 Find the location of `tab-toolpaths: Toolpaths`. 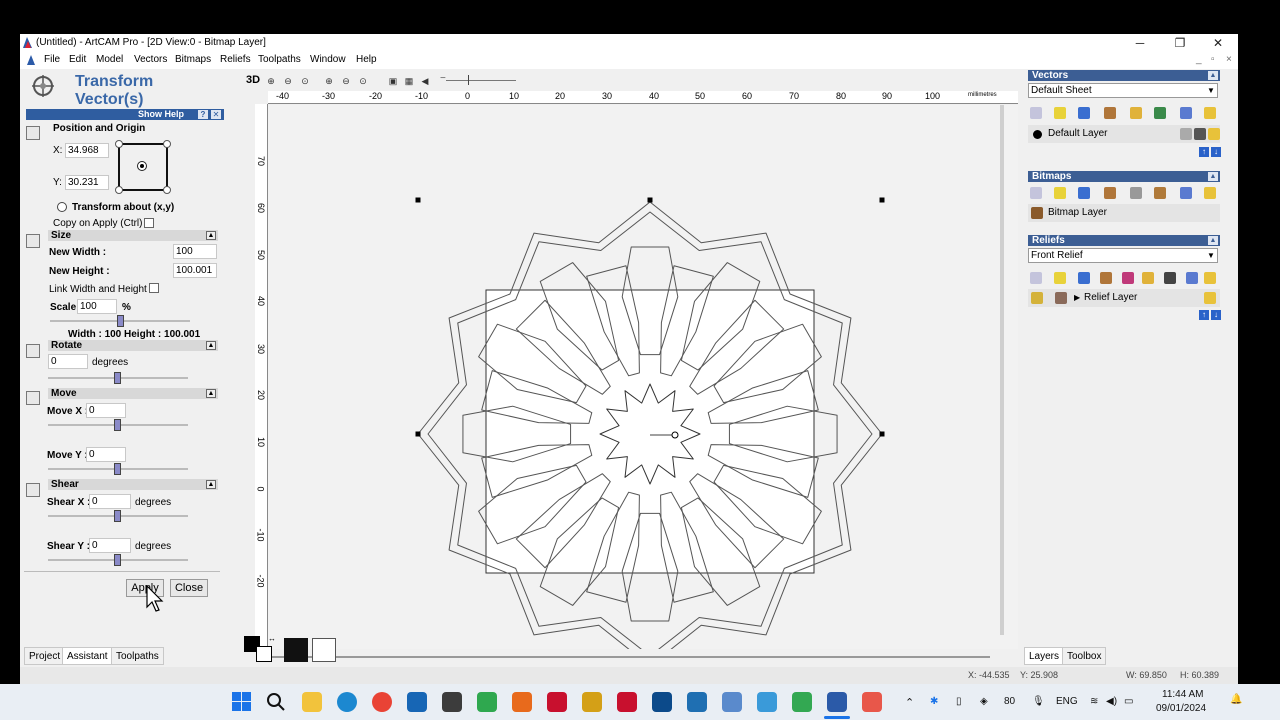

tab-toolpaths: Toolpaths is located at coordinates (137, 656).